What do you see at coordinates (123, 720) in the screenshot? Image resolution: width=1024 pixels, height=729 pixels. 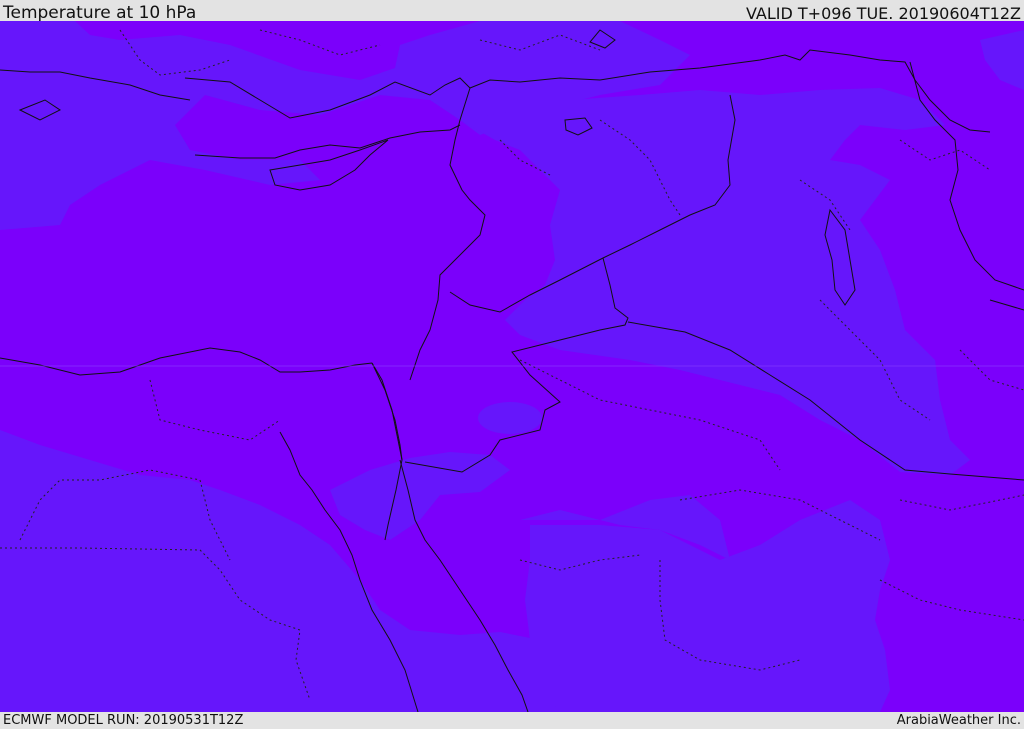 I see `model-run-label: ECMWF MODEL RUN: 20190531T12Z` at bounding box center [123, 720].